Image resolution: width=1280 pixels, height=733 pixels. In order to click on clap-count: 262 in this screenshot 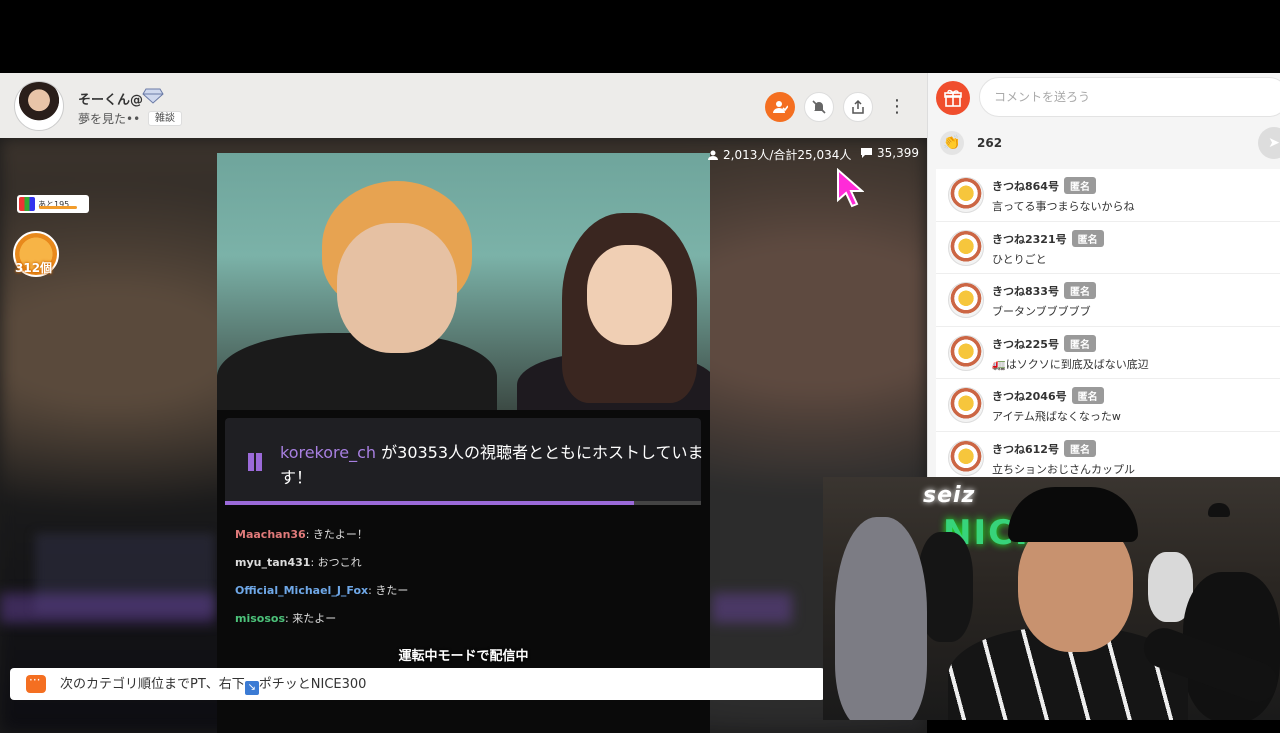, I will do `click(990, 143)`.